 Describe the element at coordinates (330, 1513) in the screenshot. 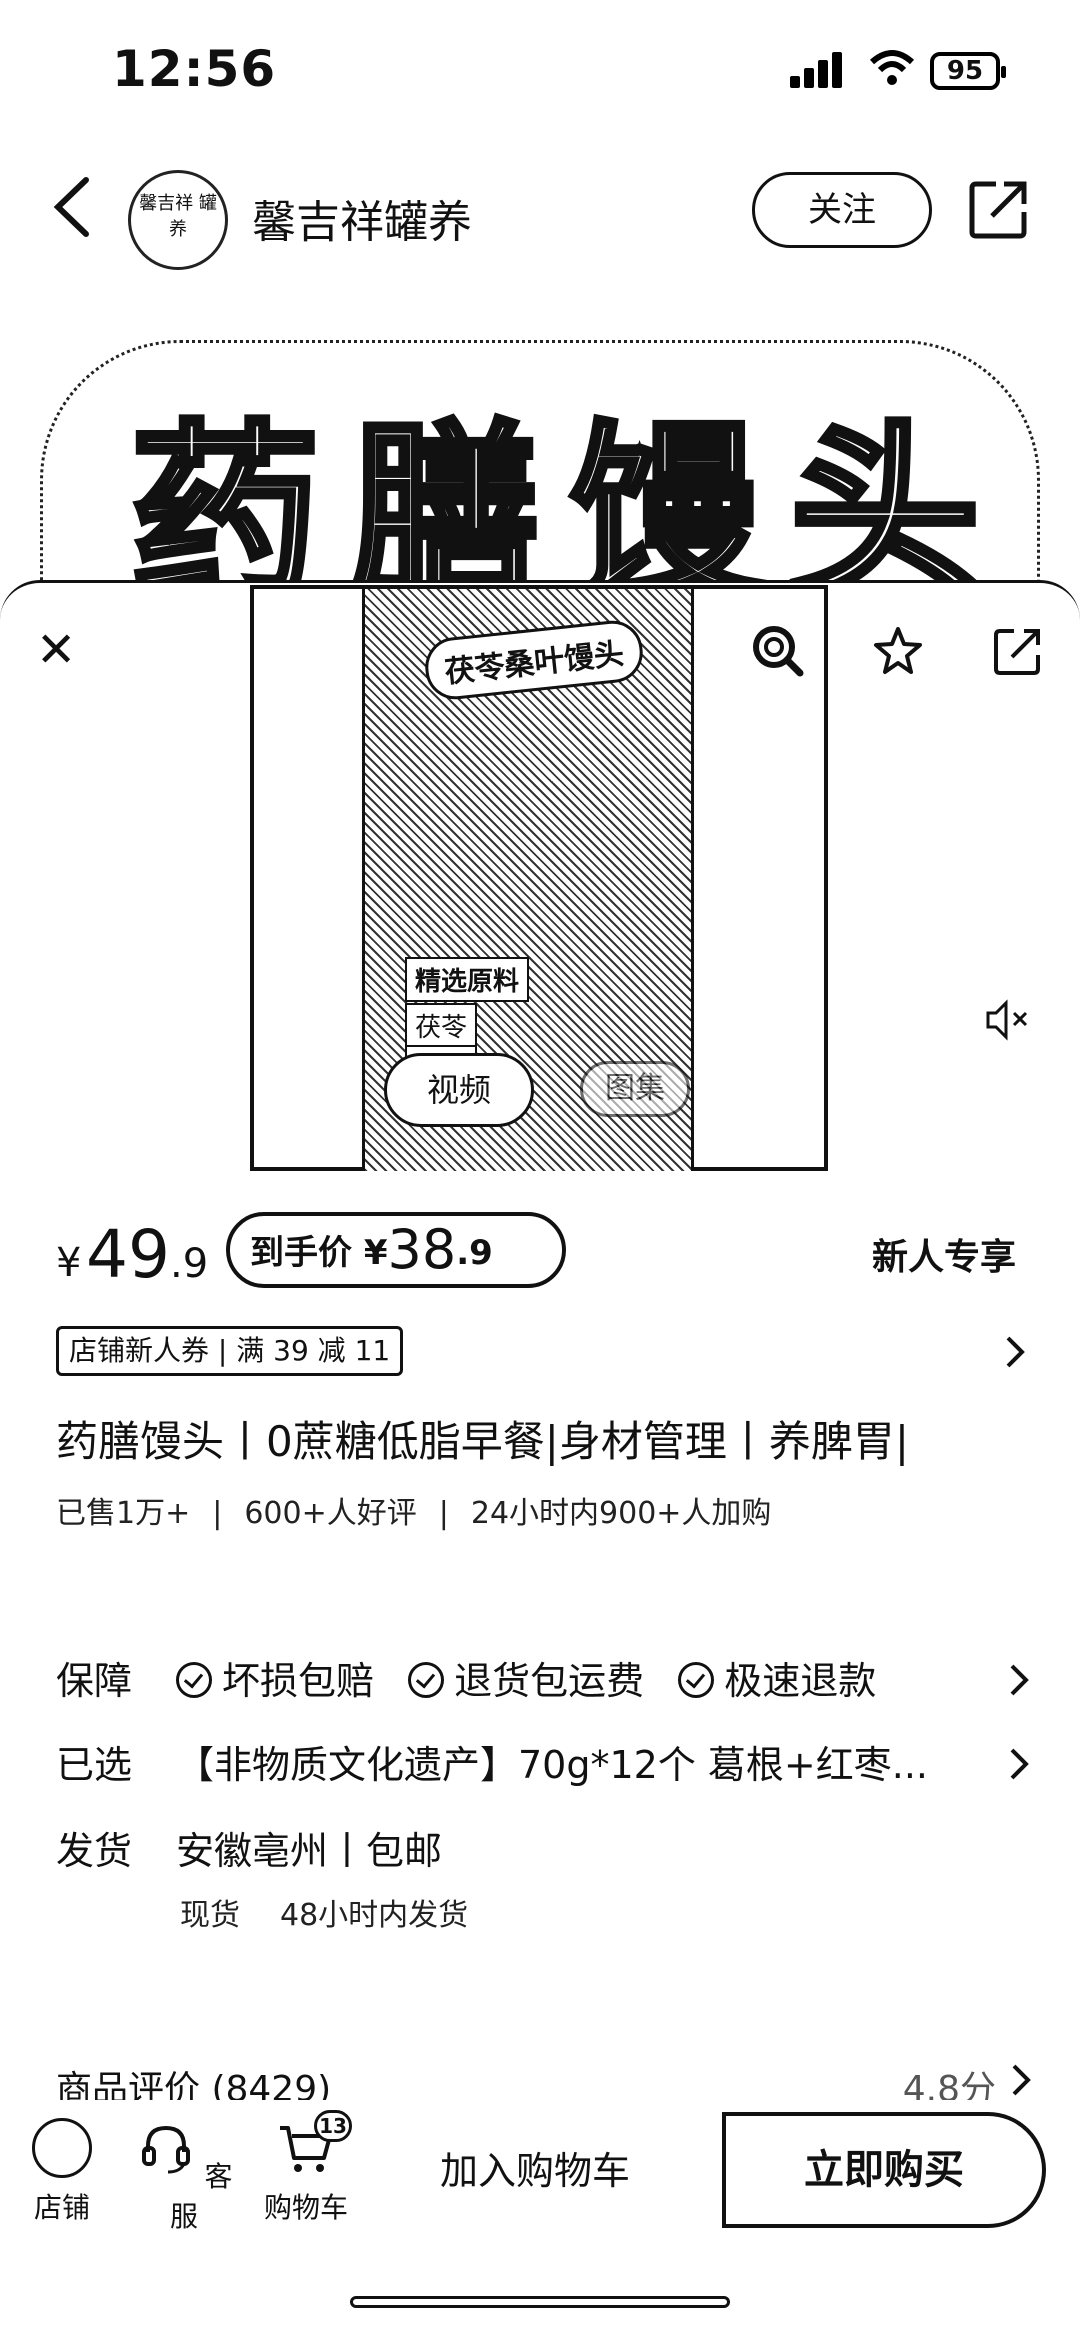

I see `stat-reviews: 600+人好评` at that location.